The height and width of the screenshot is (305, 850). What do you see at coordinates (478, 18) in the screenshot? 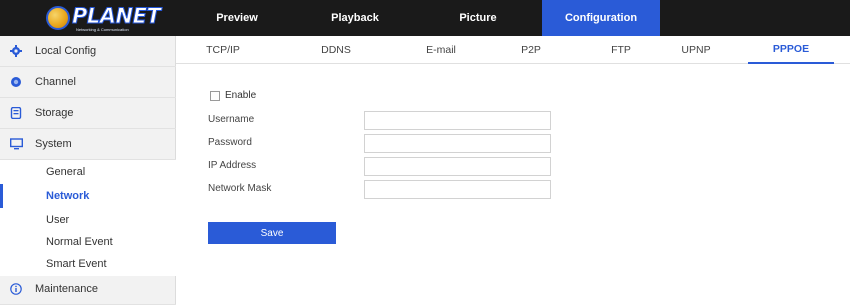
I see `nav-picture: Picture` at bounding box center [478, 18].